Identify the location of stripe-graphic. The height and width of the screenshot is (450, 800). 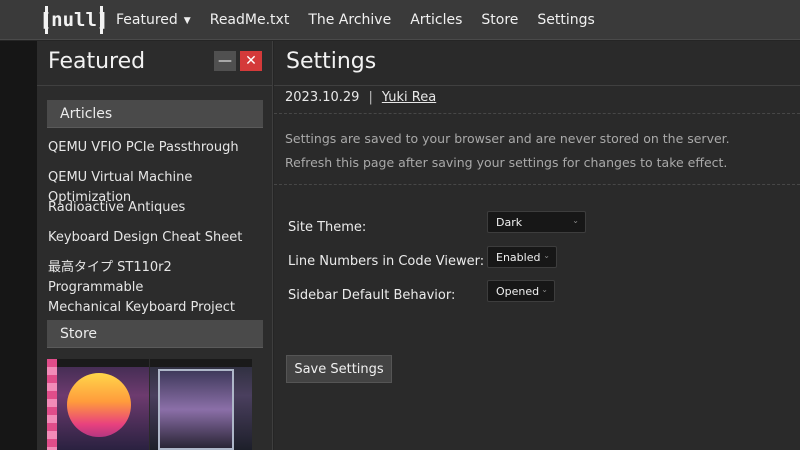
(52, 404).